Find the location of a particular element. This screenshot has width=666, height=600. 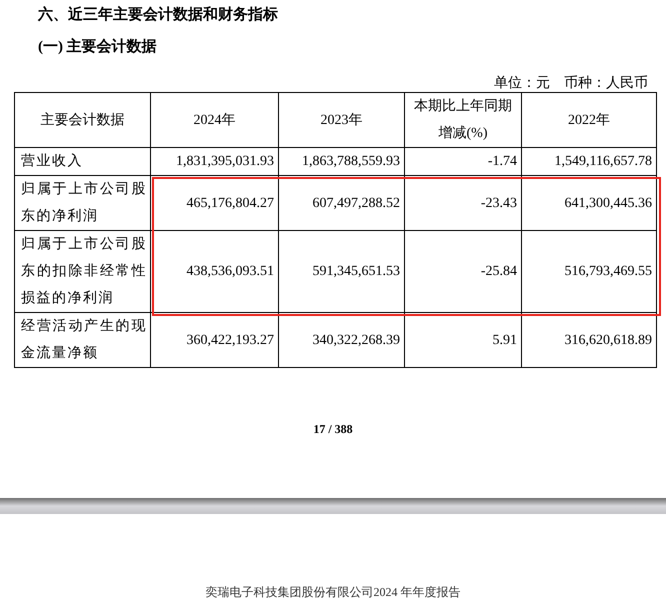

row-label: 归属于上市公司股东的净利润 is located at coordinates (82, 203).